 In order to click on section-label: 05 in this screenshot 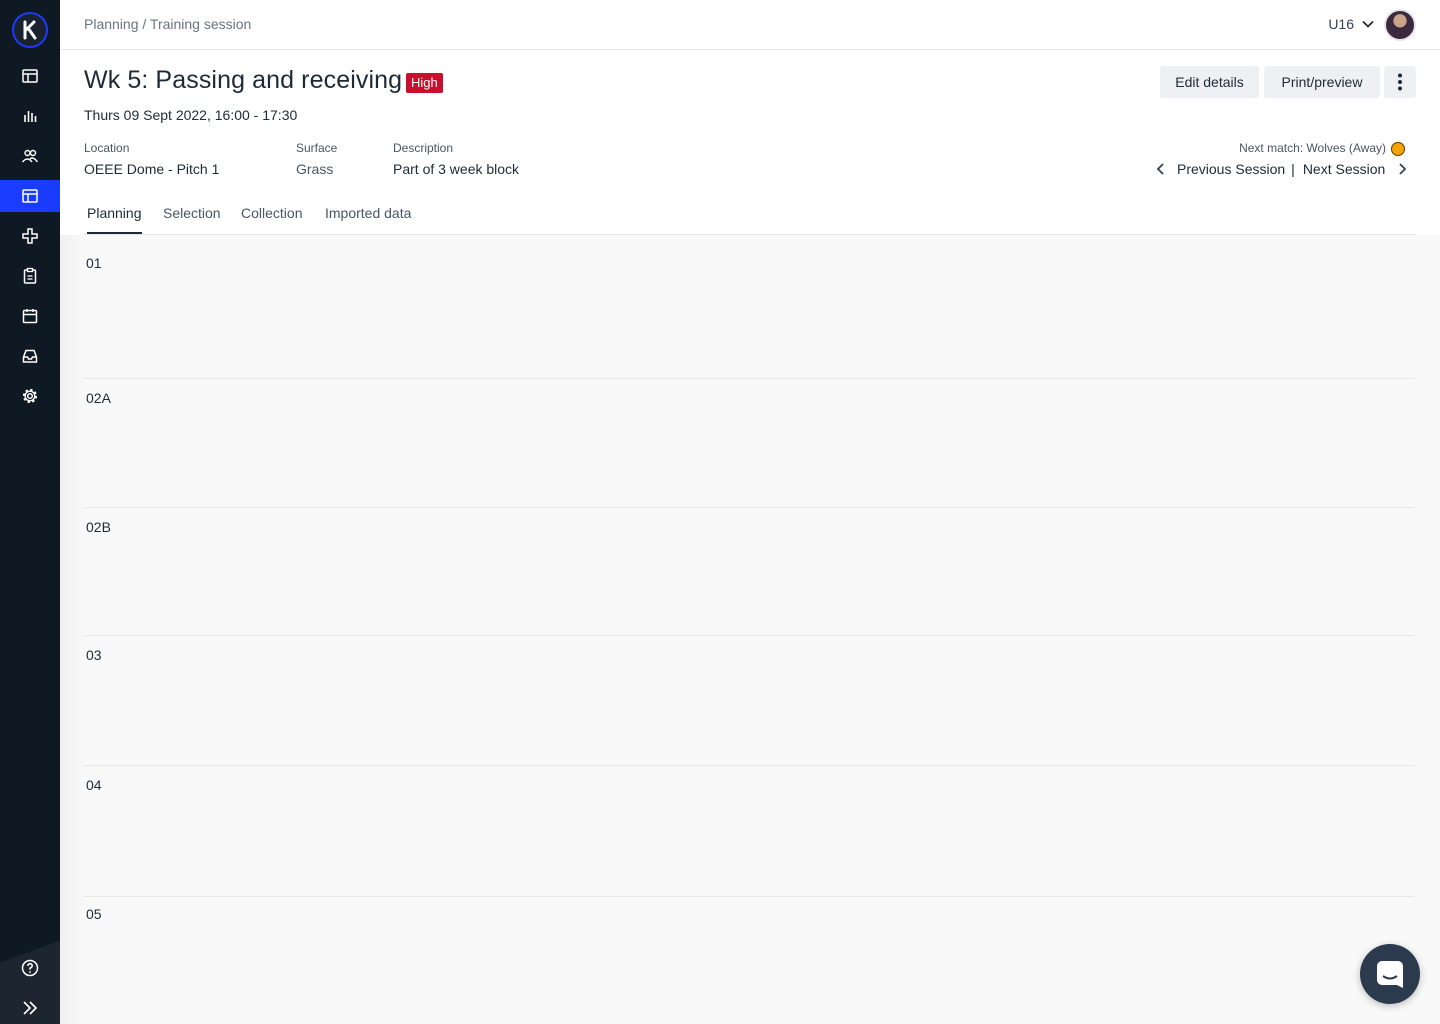, I will do `click(94, 914)`.